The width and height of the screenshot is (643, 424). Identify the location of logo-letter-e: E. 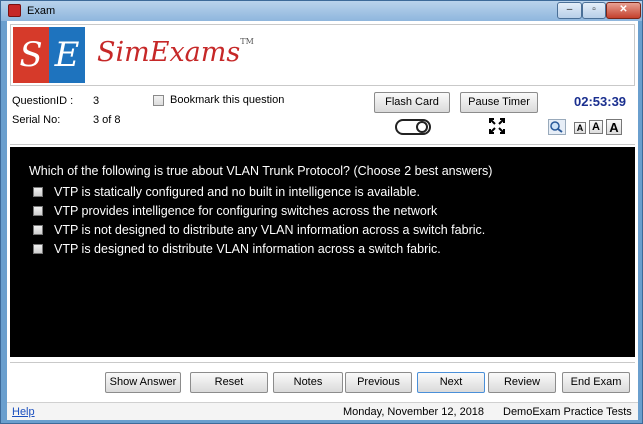
(67, 55).